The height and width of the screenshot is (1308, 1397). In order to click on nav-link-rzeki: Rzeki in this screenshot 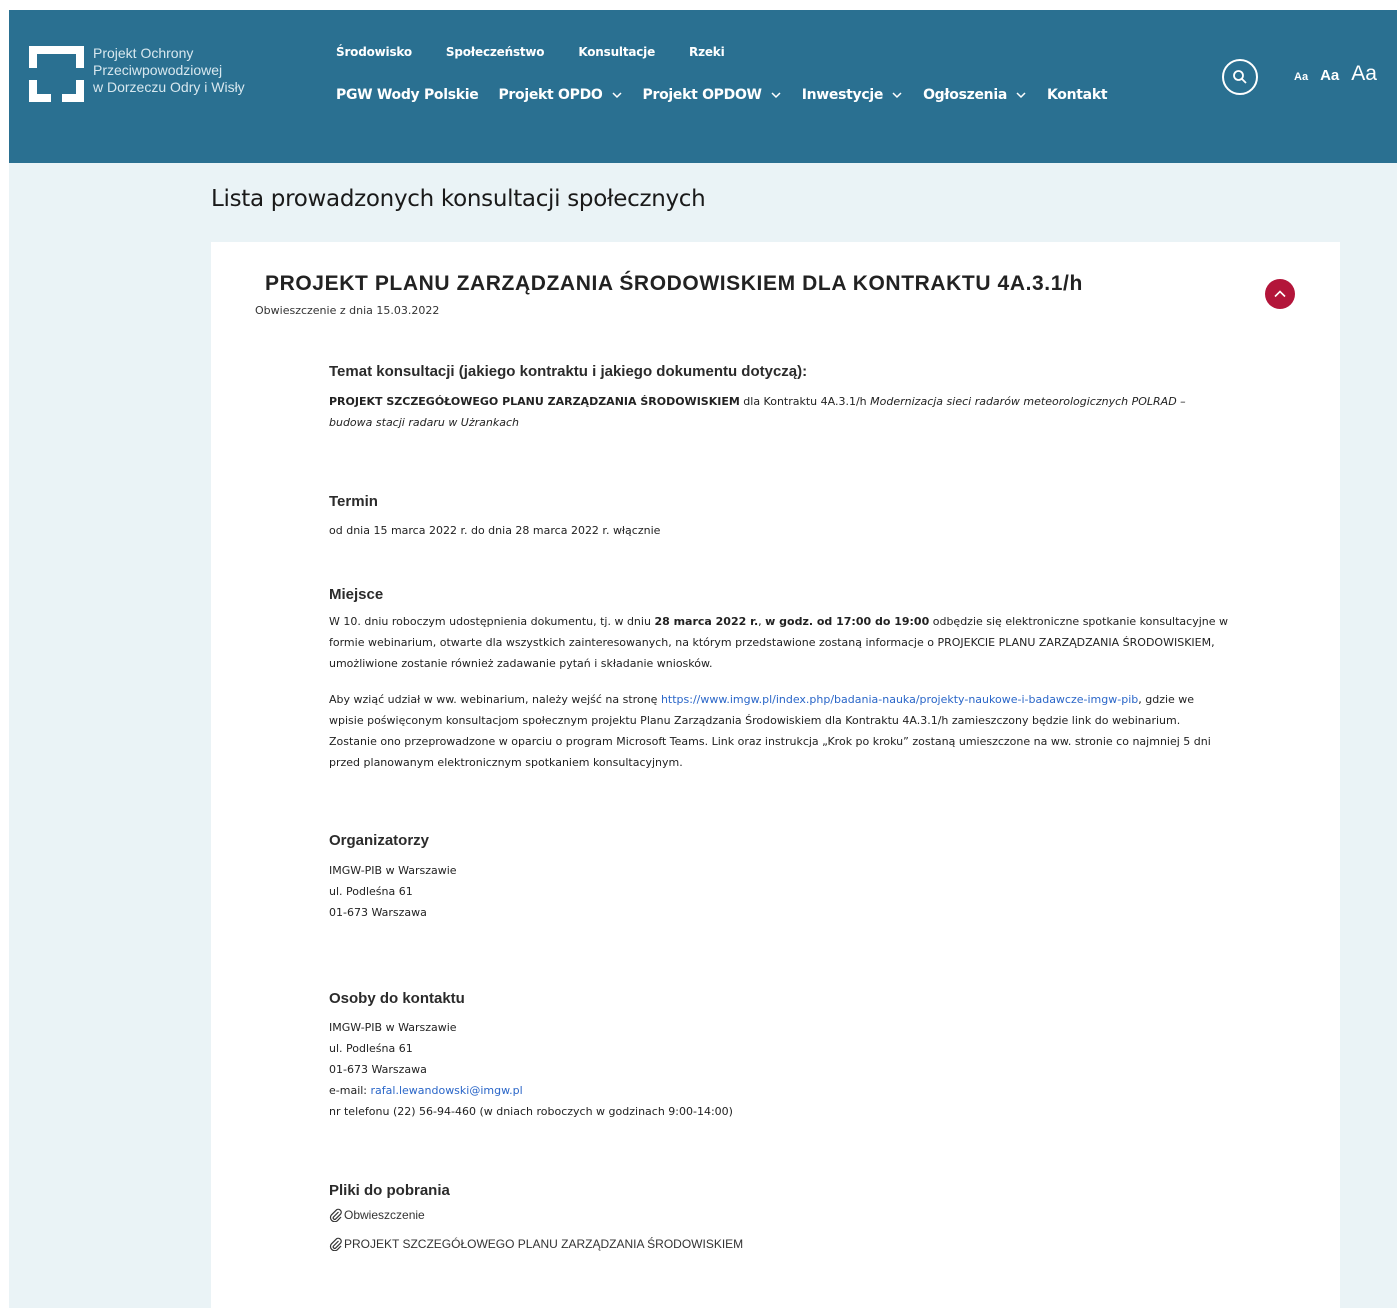, I will do `click(707, 52)`.